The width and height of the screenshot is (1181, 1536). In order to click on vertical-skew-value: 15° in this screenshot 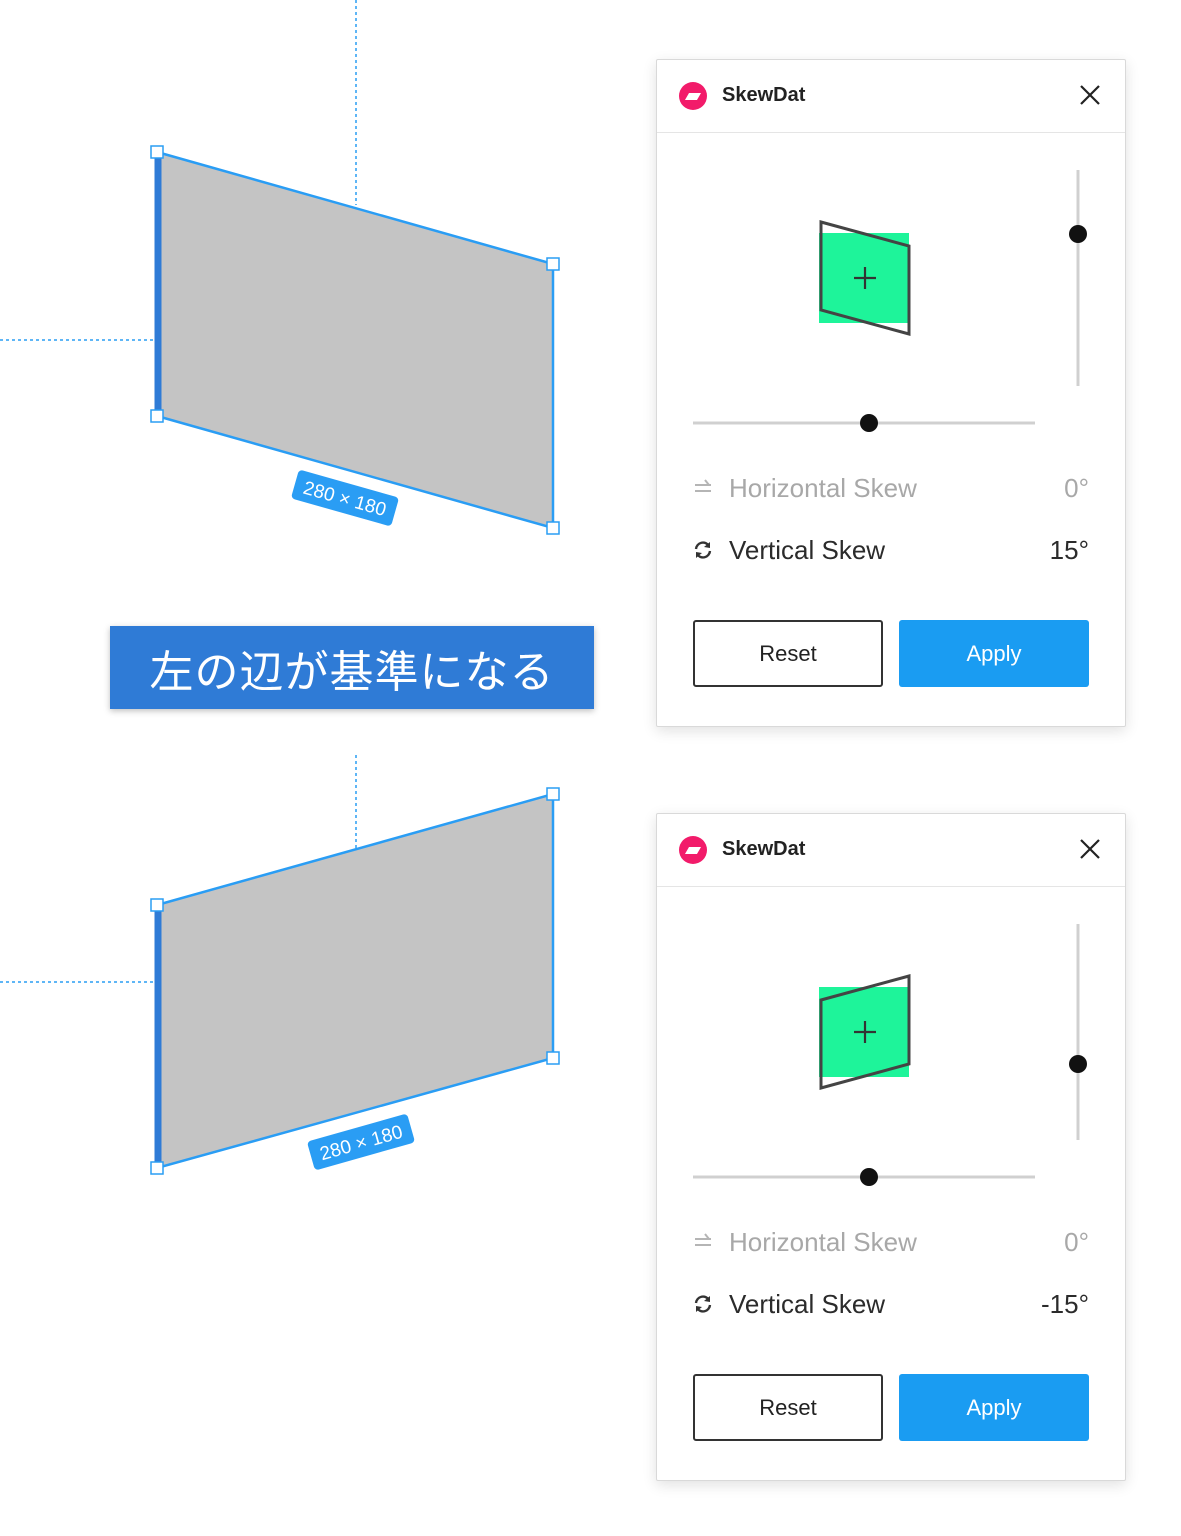, I will do `click(1069, 549)`.